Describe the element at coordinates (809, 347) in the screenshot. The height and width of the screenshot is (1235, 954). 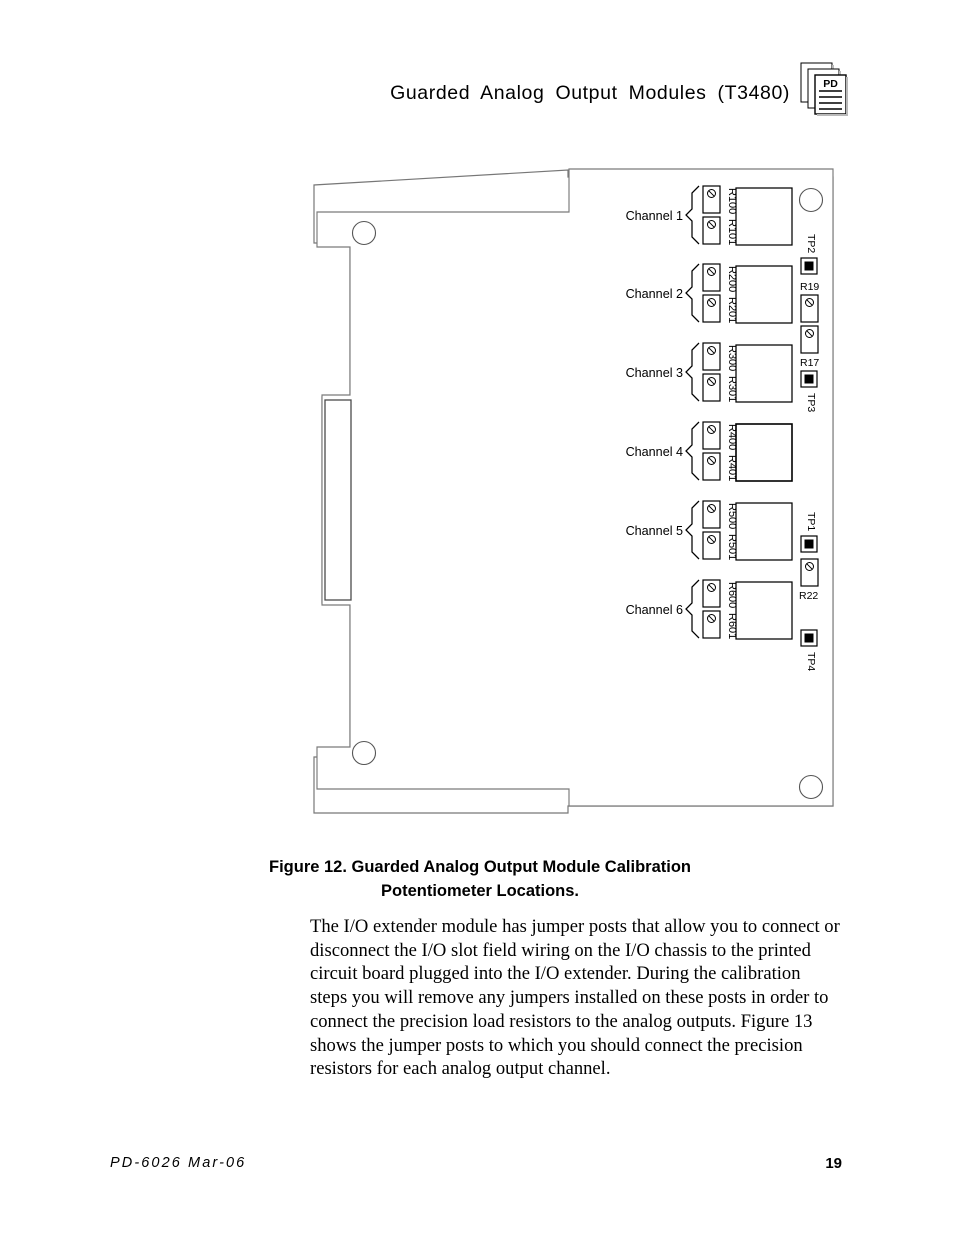
I see `potentiometer-r17: R17` at that location.